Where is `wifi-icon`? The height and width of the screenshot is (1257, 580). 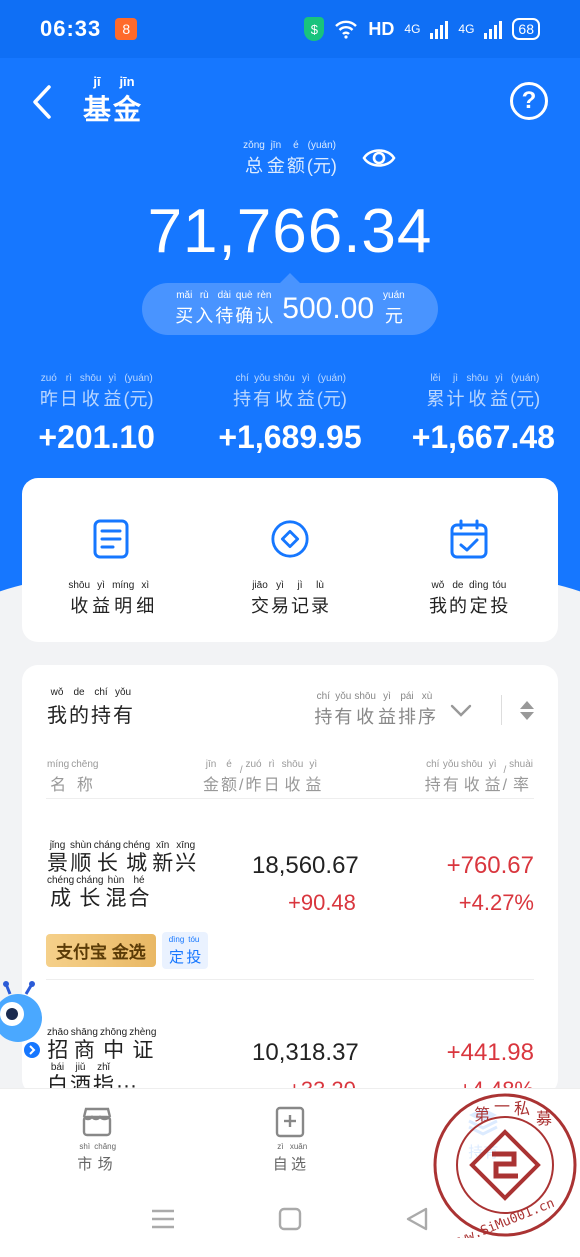 wifi-icon is located at coordinates (346, 29).